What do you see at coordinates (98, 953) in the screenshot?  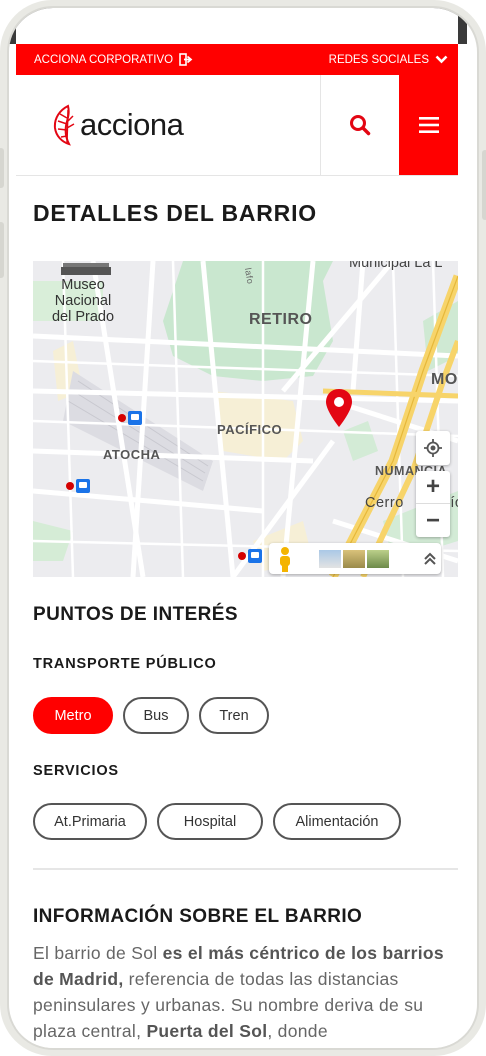 I see `info-text-part: El barrio de Sol` at bounding box center [98, 953].